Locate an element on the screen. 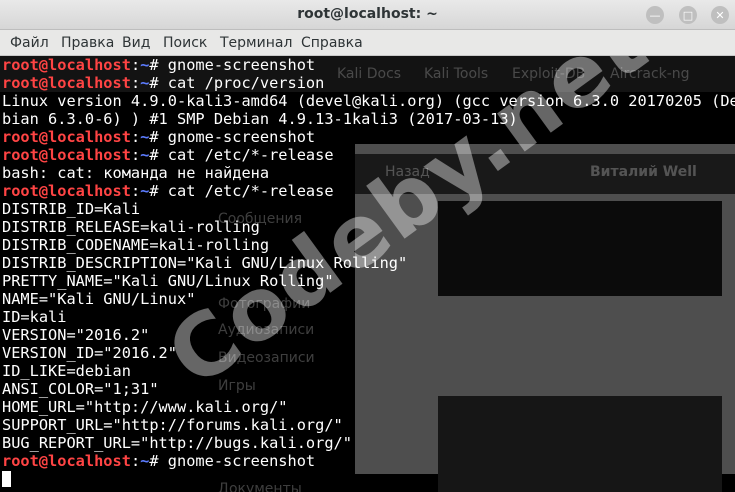  terminal-output-line: ANSI_COLOR="1;31" is located at coordinates (80, 389).